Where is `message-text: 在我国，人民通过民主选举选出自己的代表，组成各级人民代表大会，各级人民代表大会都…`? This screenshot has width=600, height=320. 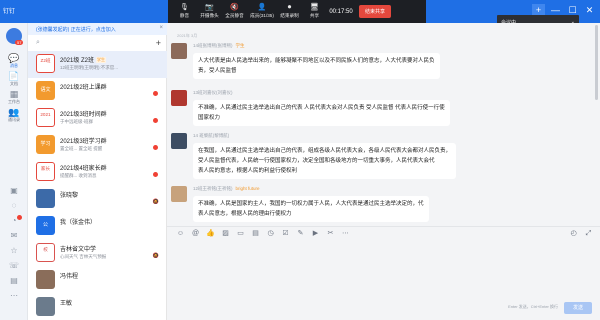
message-text: 在我国，人民通过民主选举选出自己的代表，组成各级人民代表大会，各级人民代表大会都… is located at coordinates (325, 151).